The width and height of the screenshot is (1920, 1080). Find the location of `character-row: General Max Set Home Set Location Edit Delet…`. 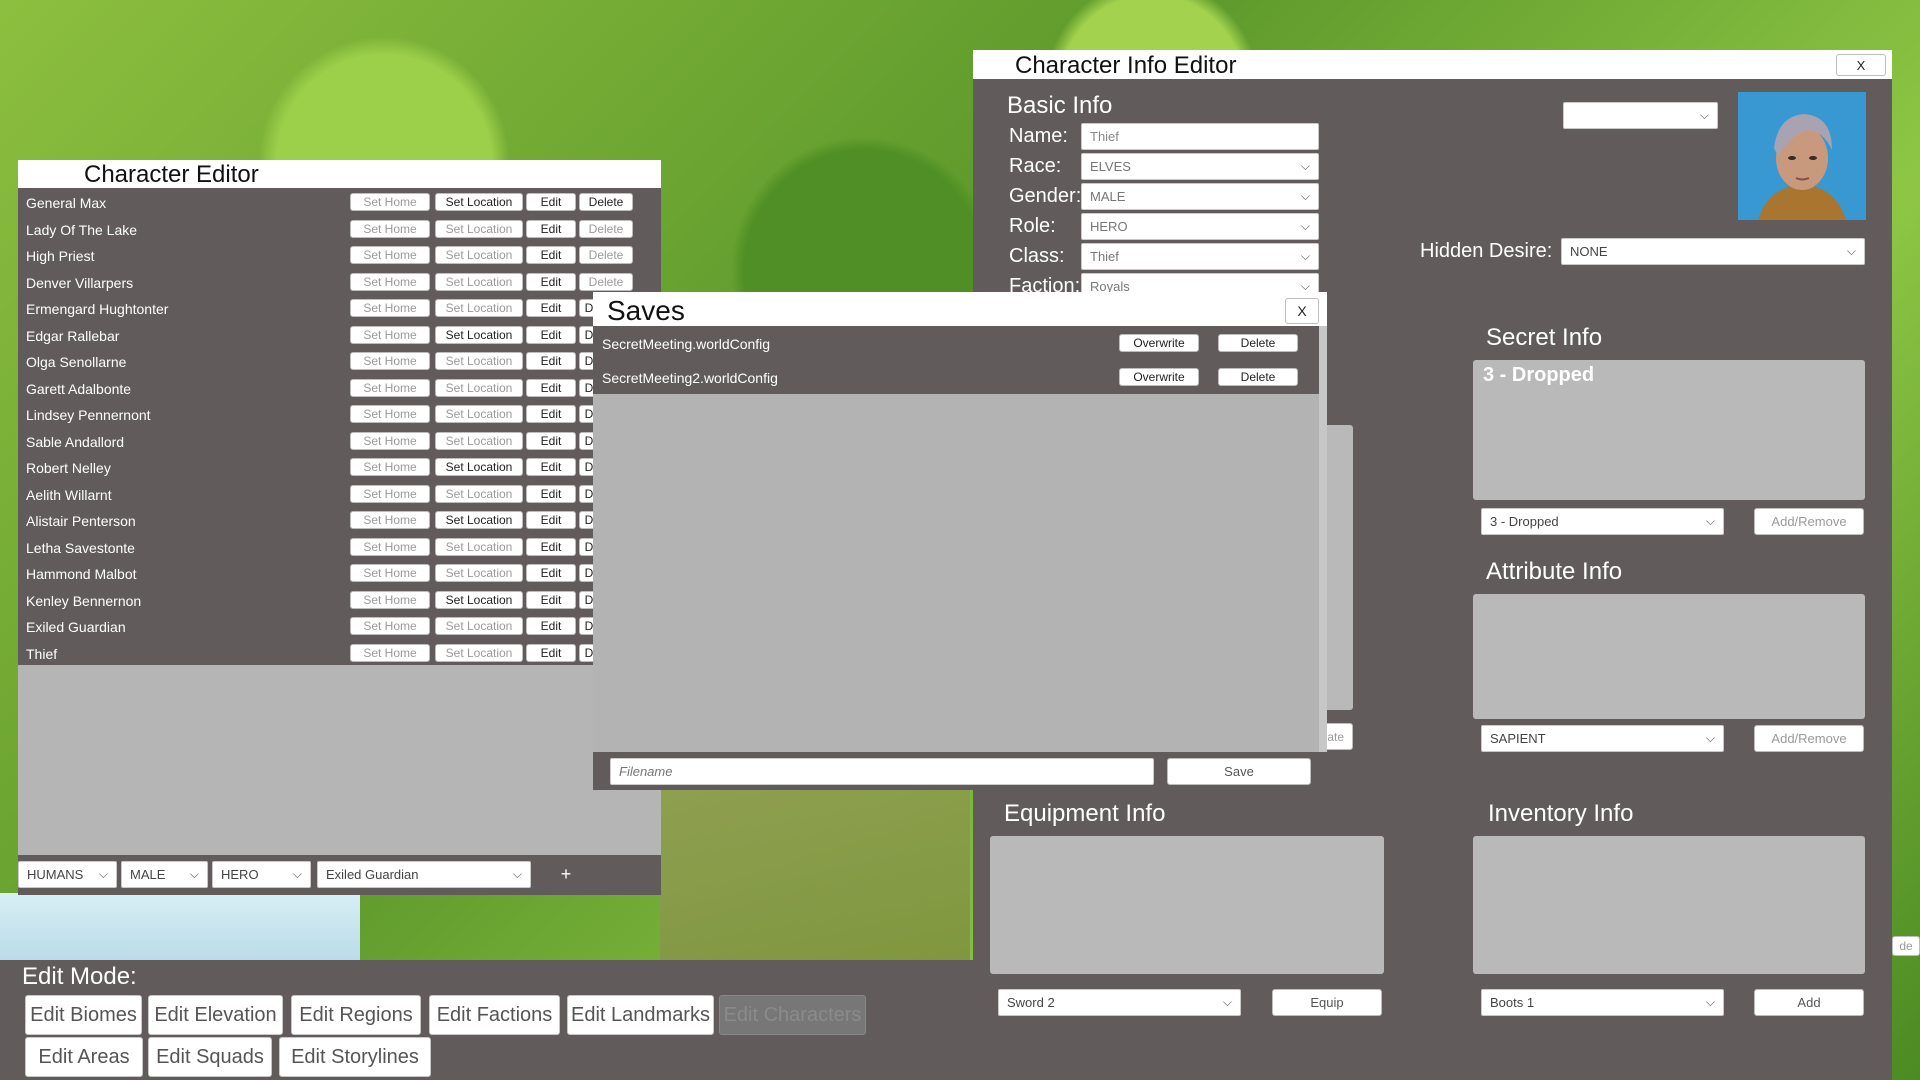

character-row: General Max Set Home Set Location Edit Delet… is located at coordinates (339, 203).